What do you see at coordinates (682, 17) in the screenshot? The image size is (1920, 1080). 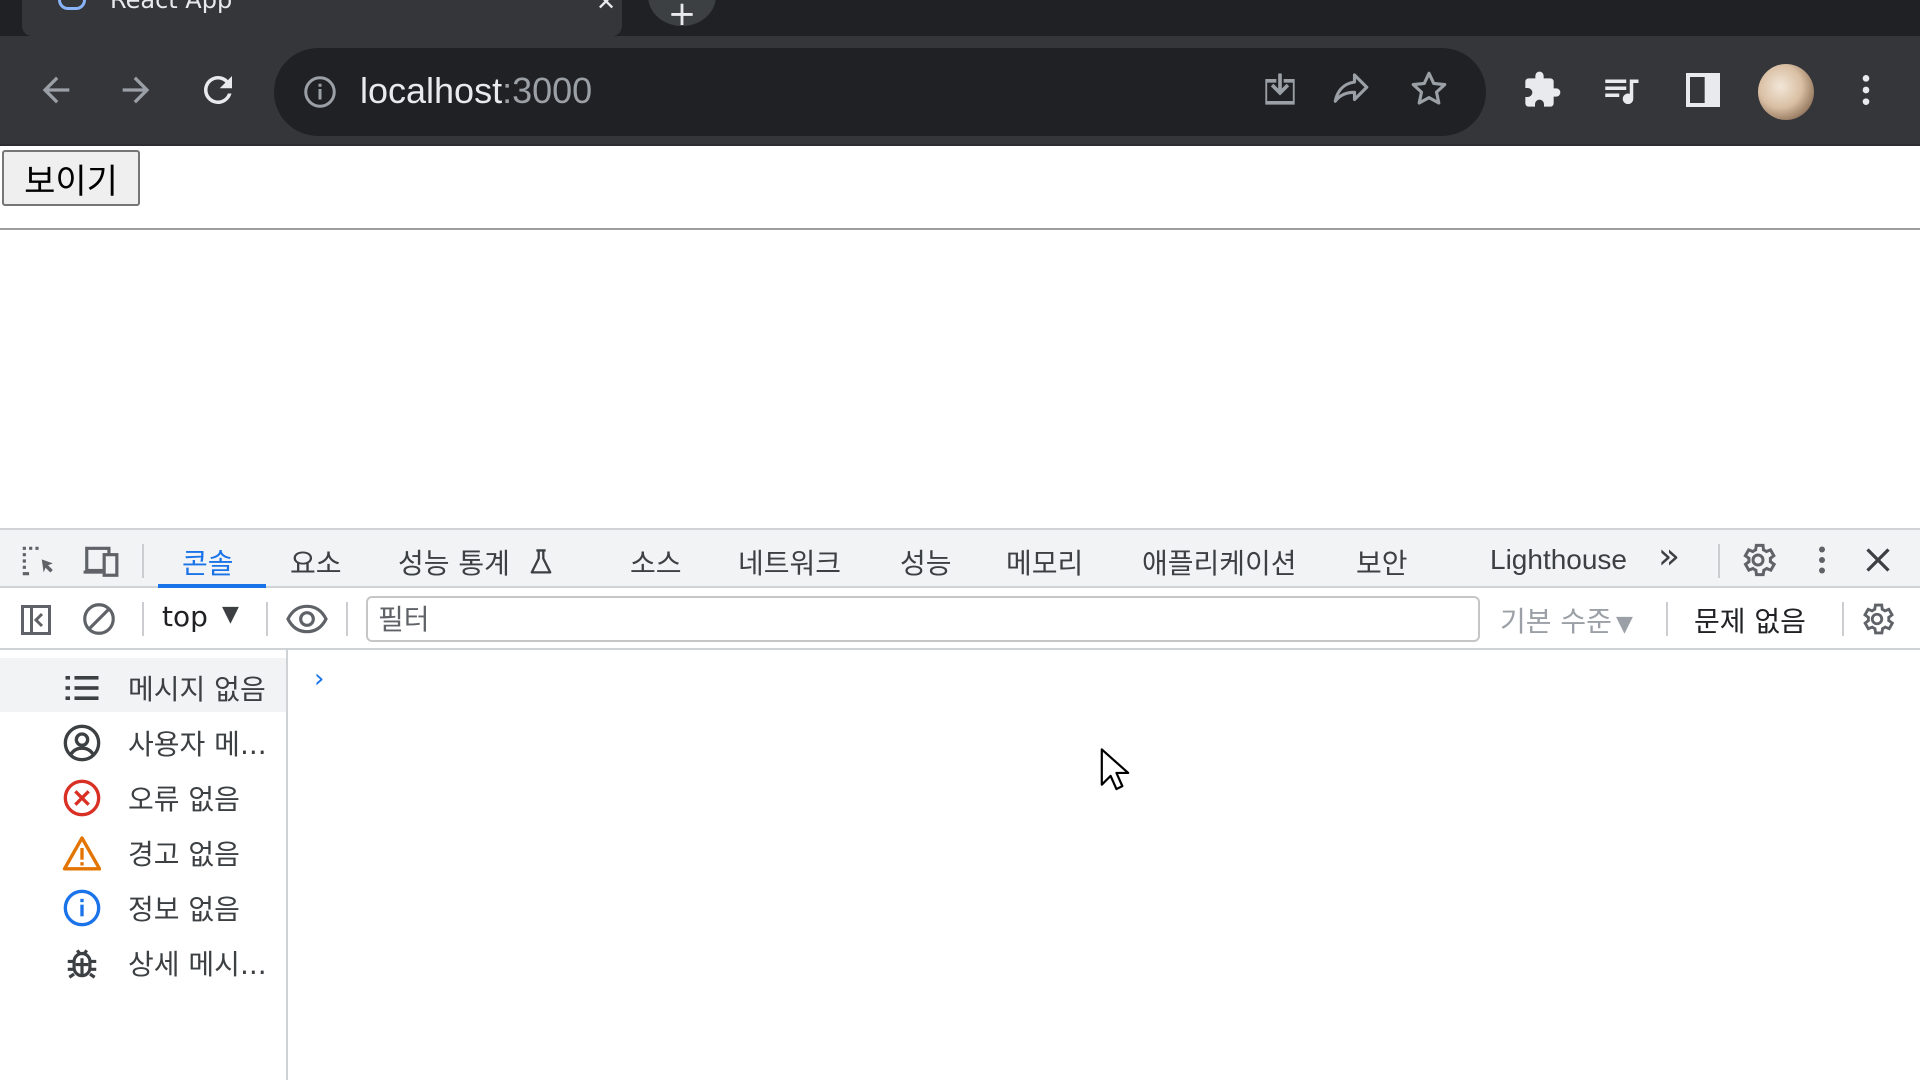 I see `new-tab-button: +` at bounding box center [682, 17].